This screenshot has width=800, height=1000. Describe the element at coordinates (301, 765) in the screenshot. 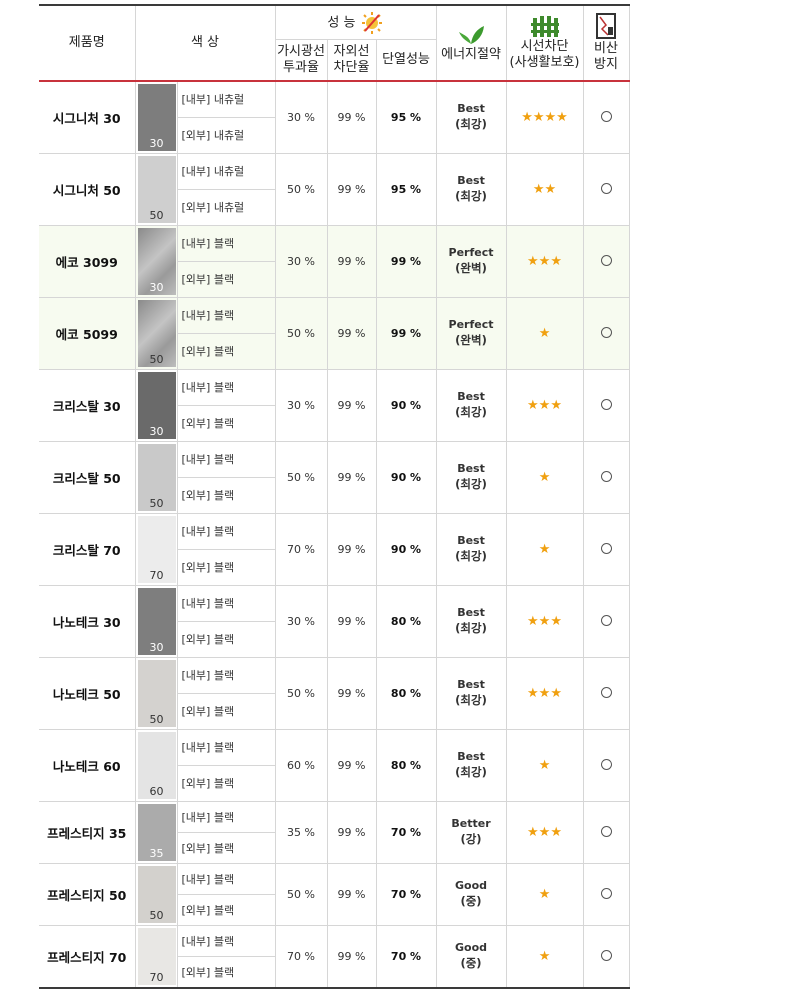

I see `visible-light-value: 60 %` at that location.